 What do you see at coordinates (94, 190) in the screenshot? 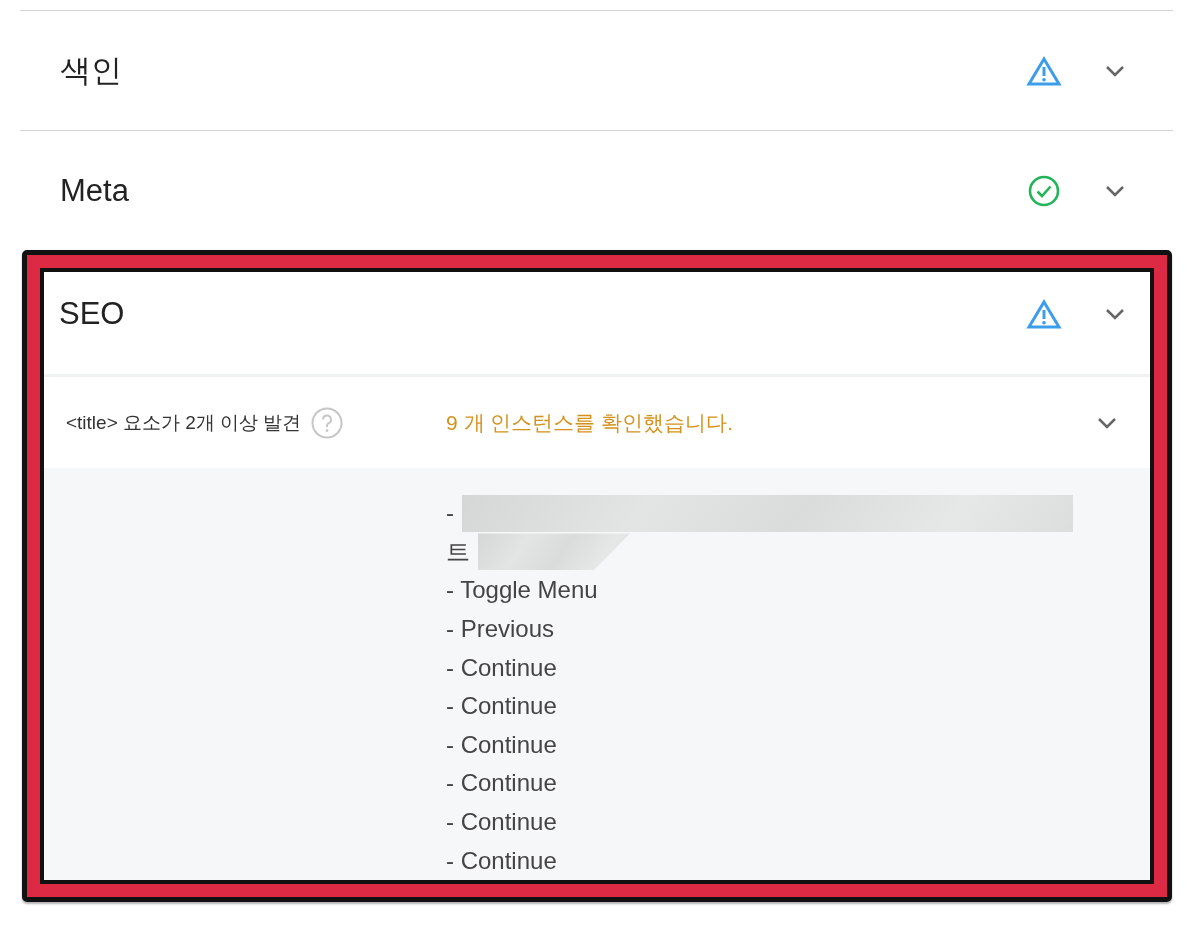
I see `section-title: Meta` at bounding box center [94, 190].